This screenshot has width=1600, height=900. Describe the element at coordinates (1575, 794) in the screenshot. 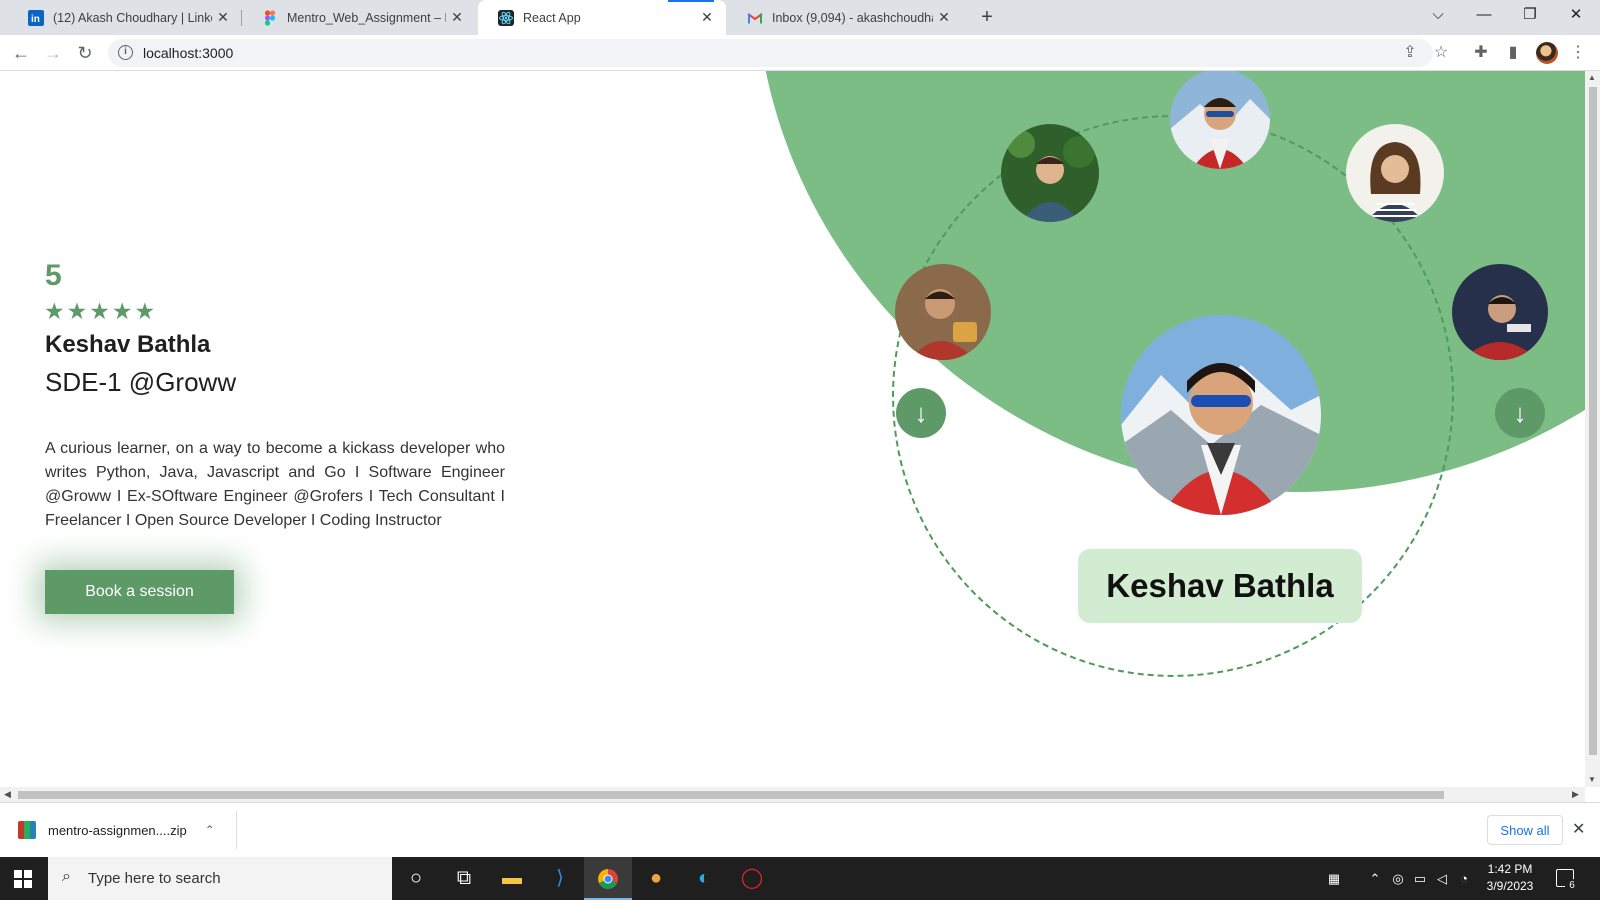

I see `scroll-right-icon: ▶` at that location.